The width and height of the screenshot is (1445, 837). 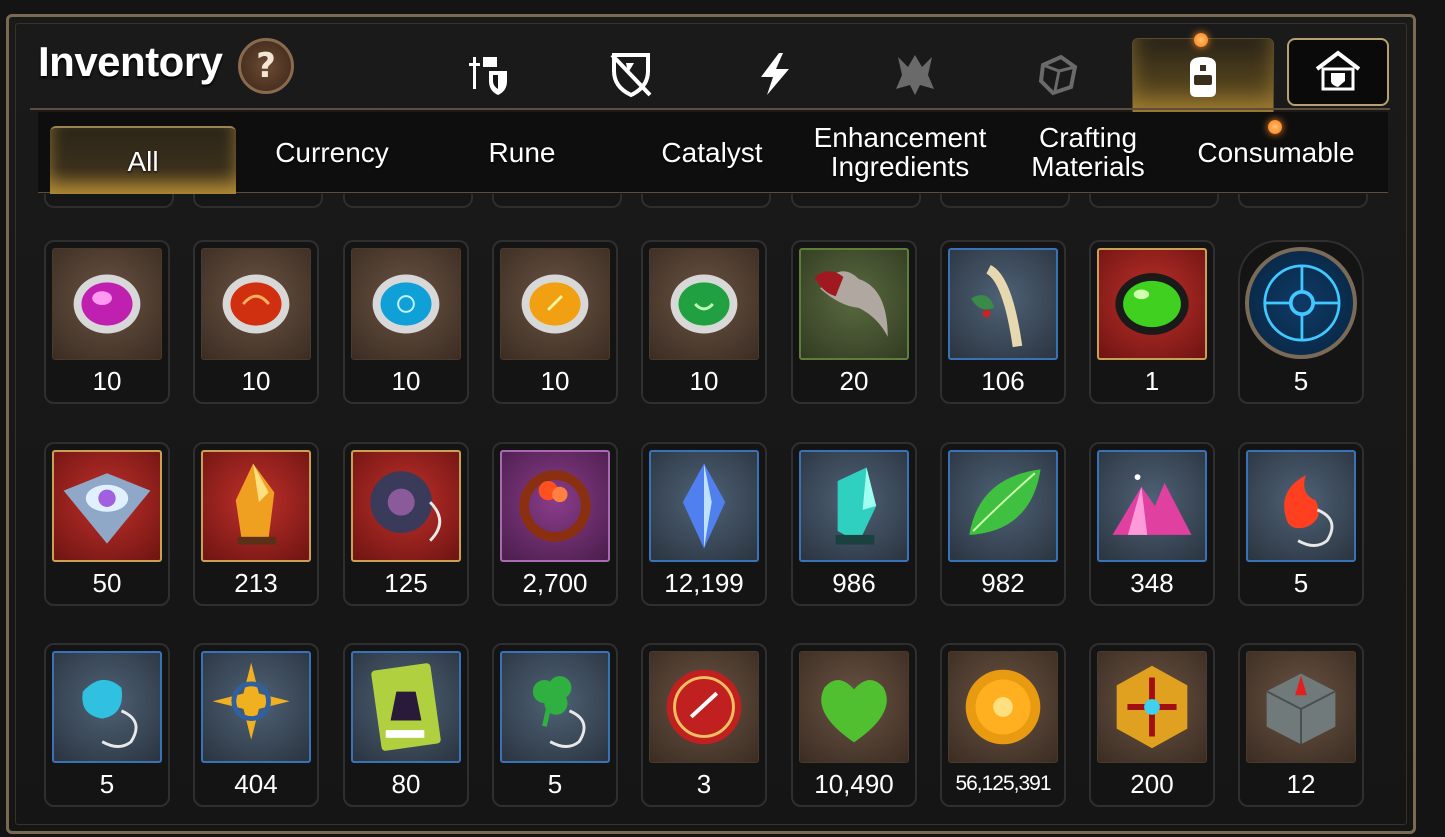 What do you see at coordinates (266, 66) in the screenshot?
I see `help-button: ?` at bounding box center [266, 66].